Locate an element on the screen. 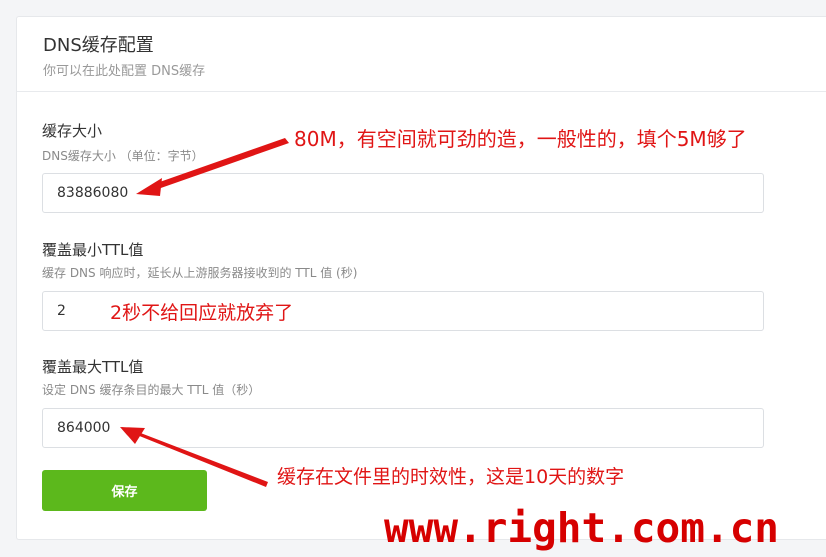 This screenshot has height=557, width=826. card-title: DNS缓存配置 is located at coordinates (98, 45).